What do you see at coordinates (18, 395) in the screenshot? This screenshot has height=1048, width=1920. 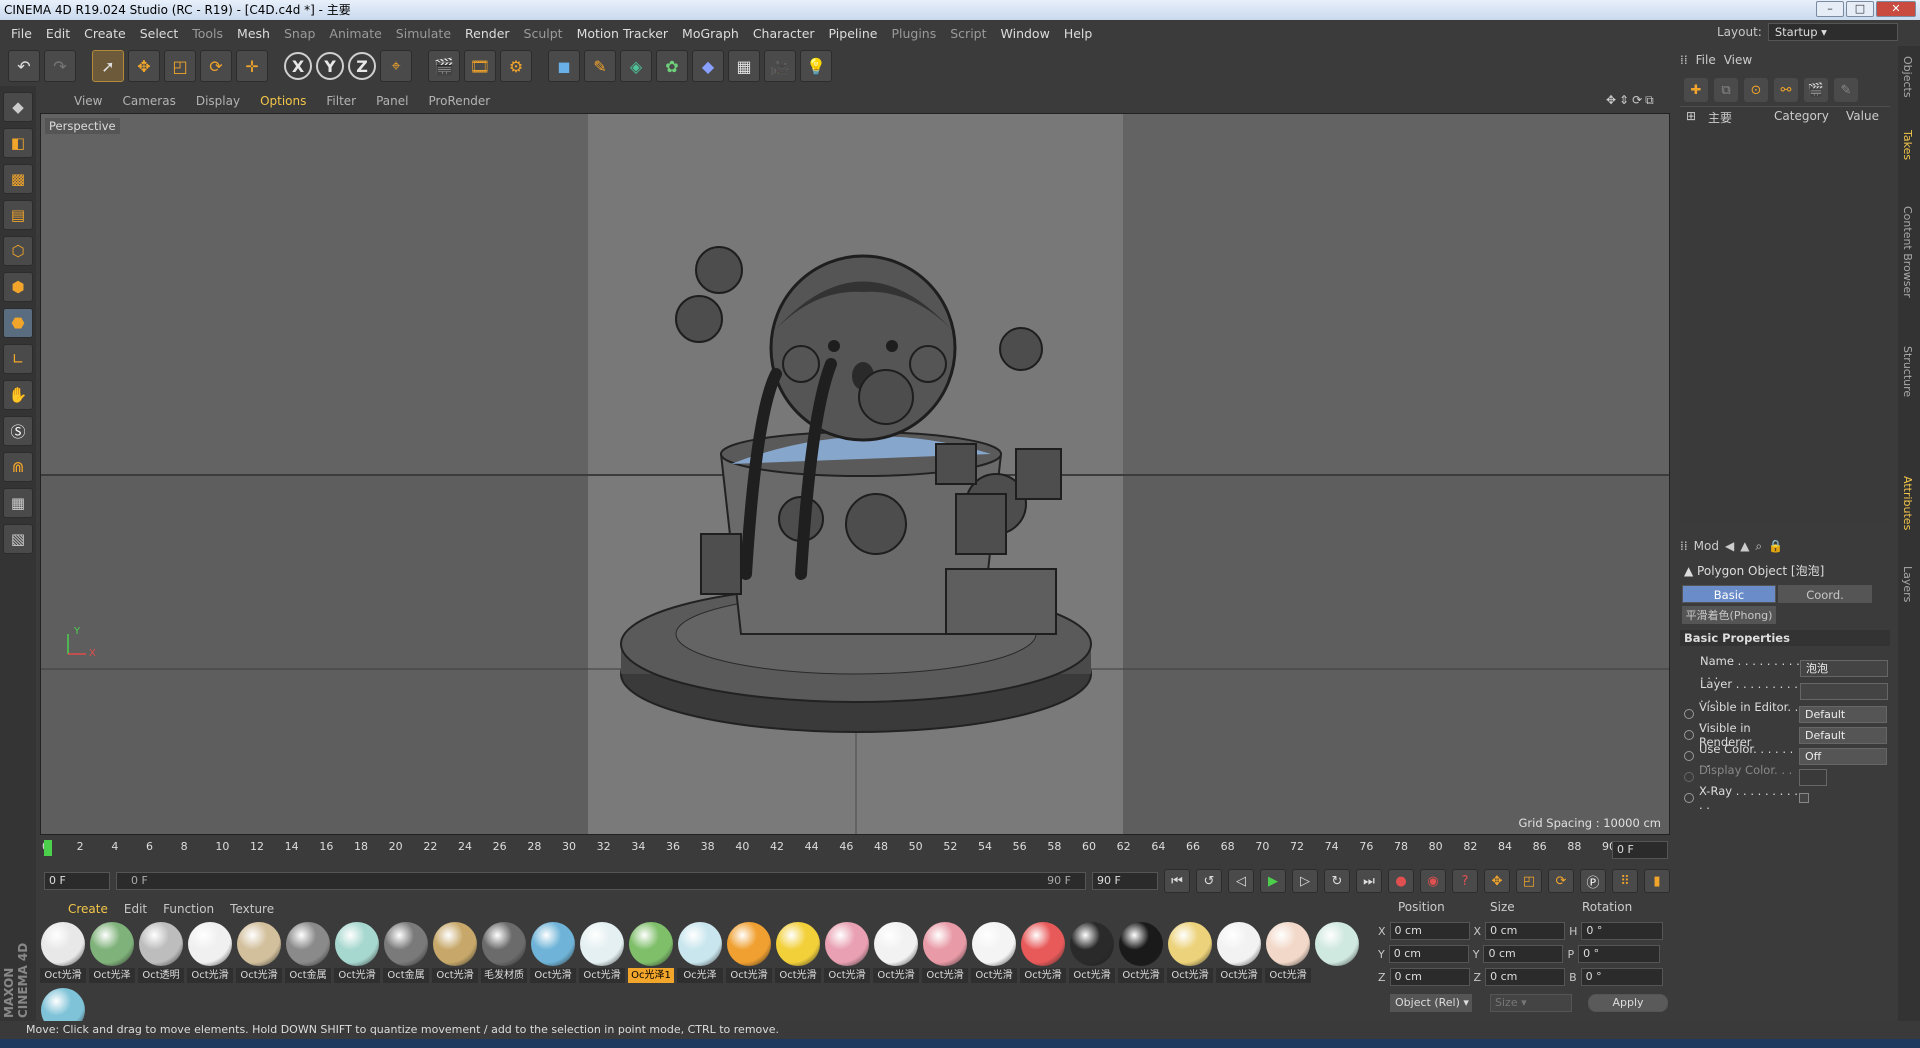 I see `tweak-mode-icon: ✋` at bounding box center [18, 395].